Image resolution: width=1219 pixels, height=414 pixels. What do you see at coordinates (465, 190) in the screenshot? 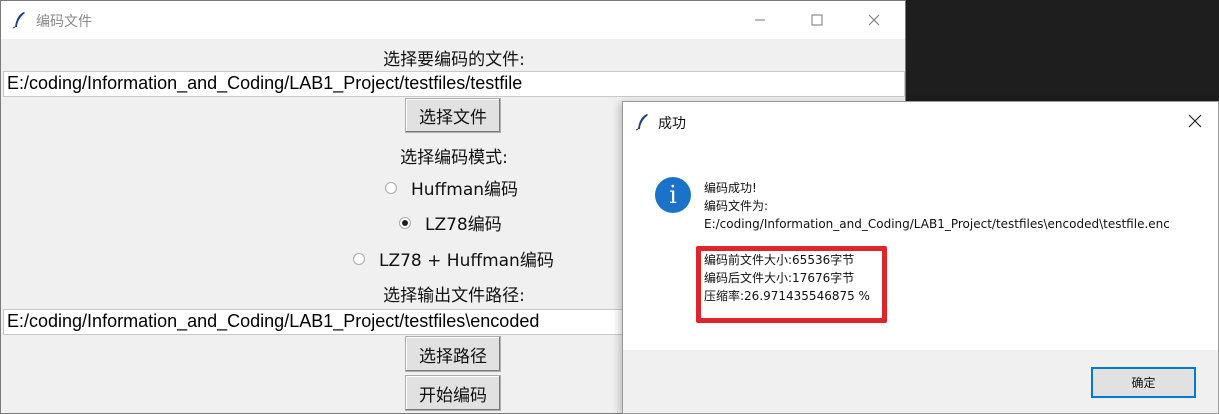
I see `radio-label: Huffman编码` at bounding box center [465, 190].